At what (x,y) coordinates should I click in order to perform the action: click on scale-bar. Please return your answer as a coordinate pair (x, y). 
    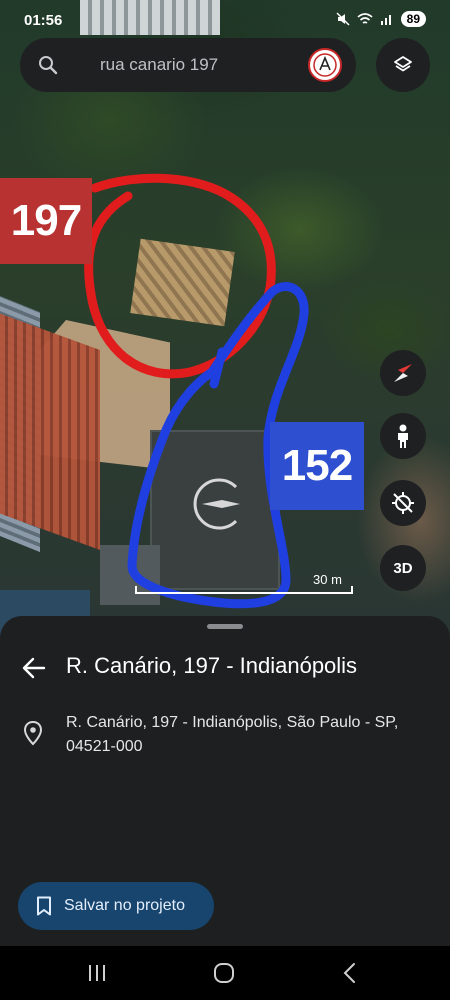
    Looking at the image, I should click on (244, 590).